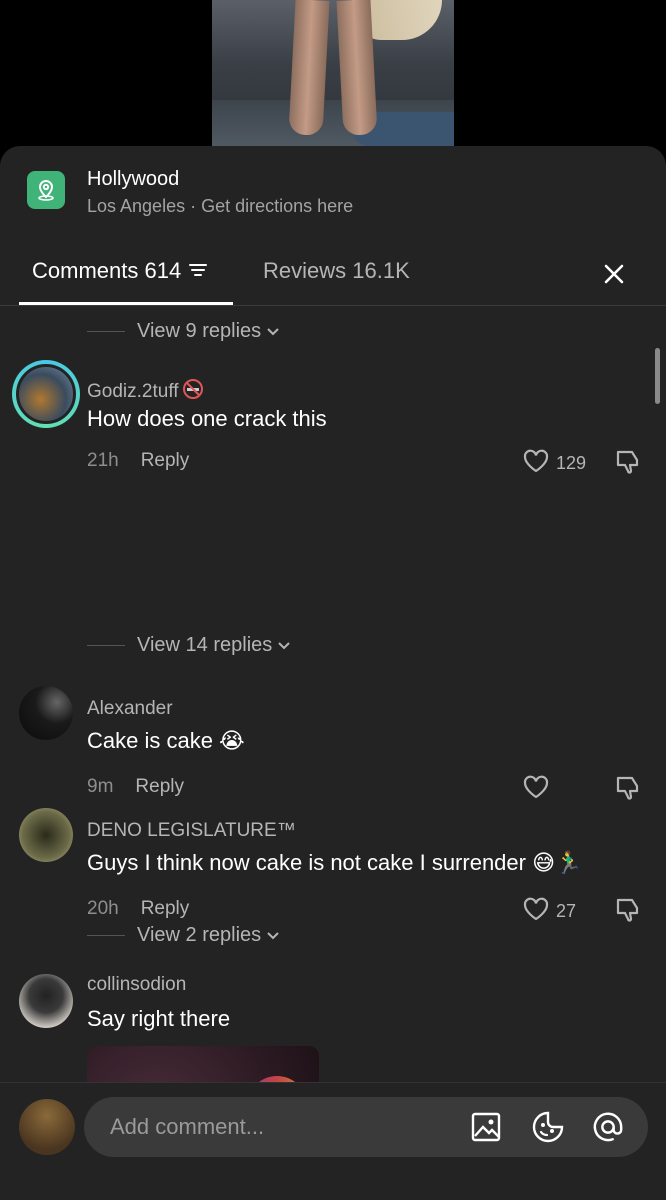 Image resolution: width=666 pixels, height=1200 pixels. I want to click on comment-text: Say right there, so click(159, 1018).